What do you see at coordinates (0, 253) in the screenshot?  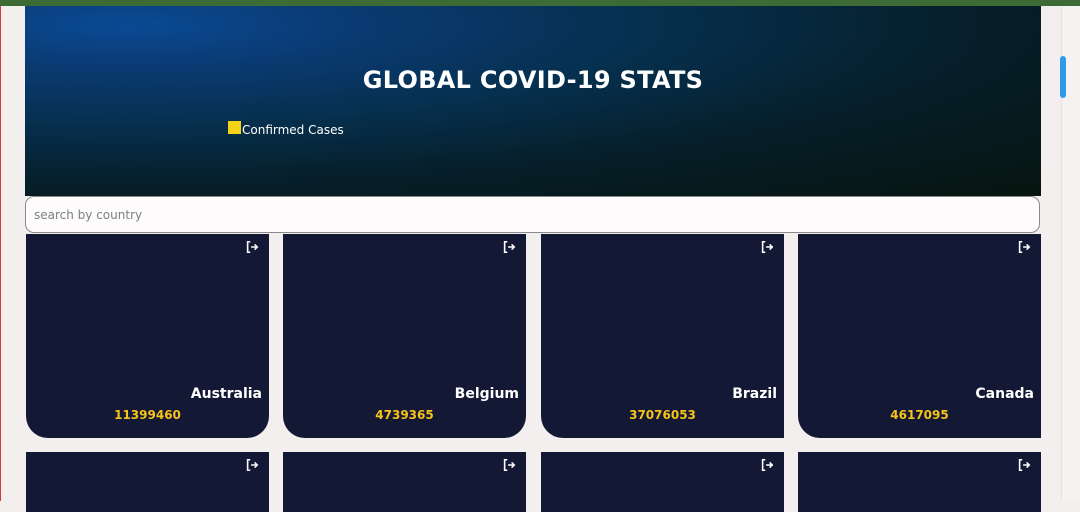 I see `window-border-left` at bounding box center [0, 253].